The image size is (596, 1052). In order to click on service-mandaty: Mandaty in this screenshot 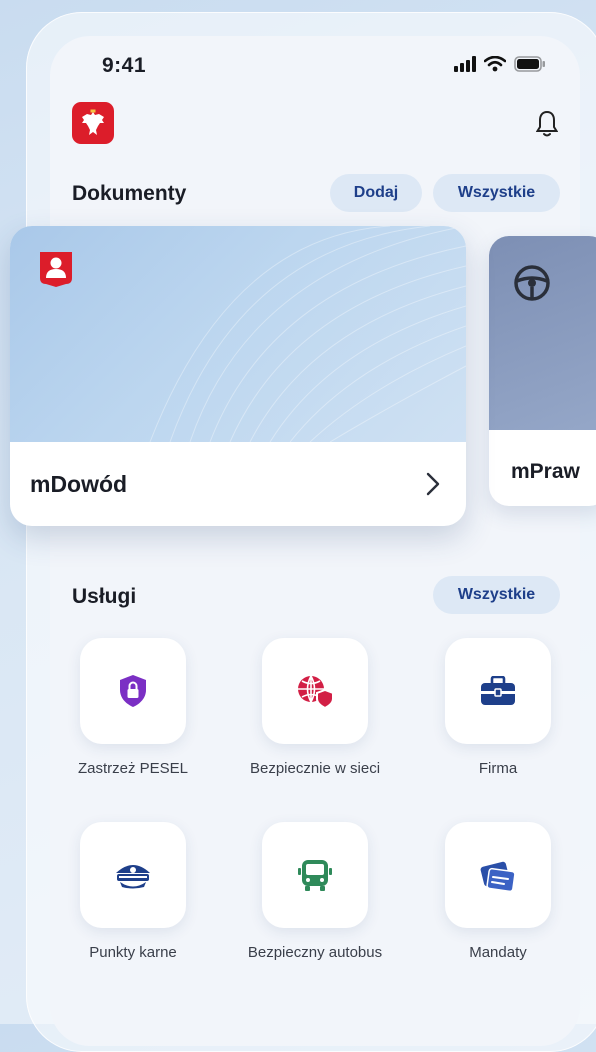, I will do `click(498, 893)`.